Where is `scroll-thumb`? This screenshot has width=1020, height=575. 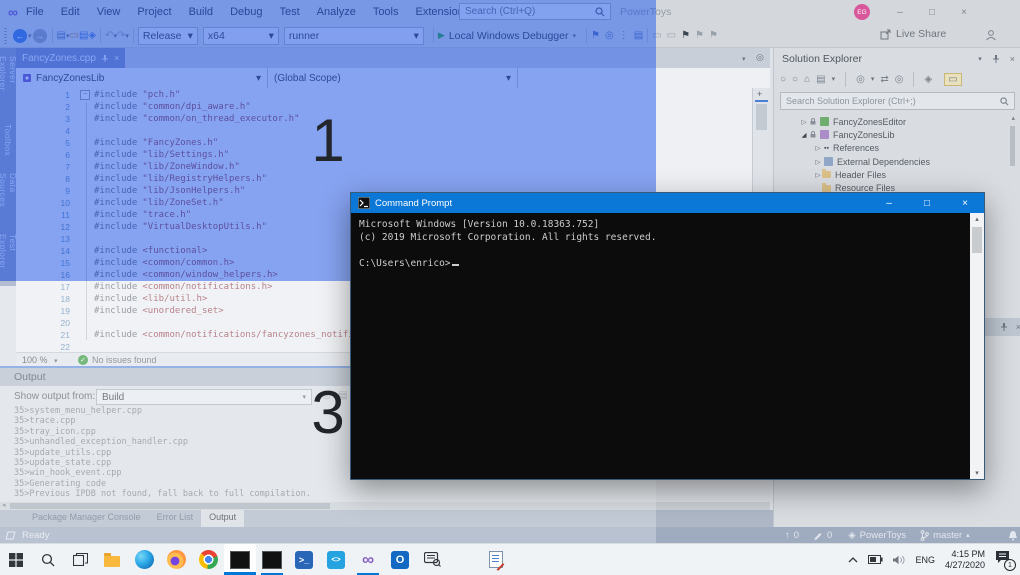 scroll-thumb is located at coordinates (977, 240).